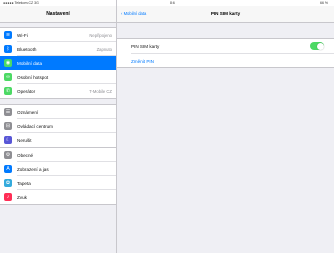  I want to click on settings-group: ☰ Oznámení ⊟ Ovládací centrum ☾ Nerušit, so click(58, 126).